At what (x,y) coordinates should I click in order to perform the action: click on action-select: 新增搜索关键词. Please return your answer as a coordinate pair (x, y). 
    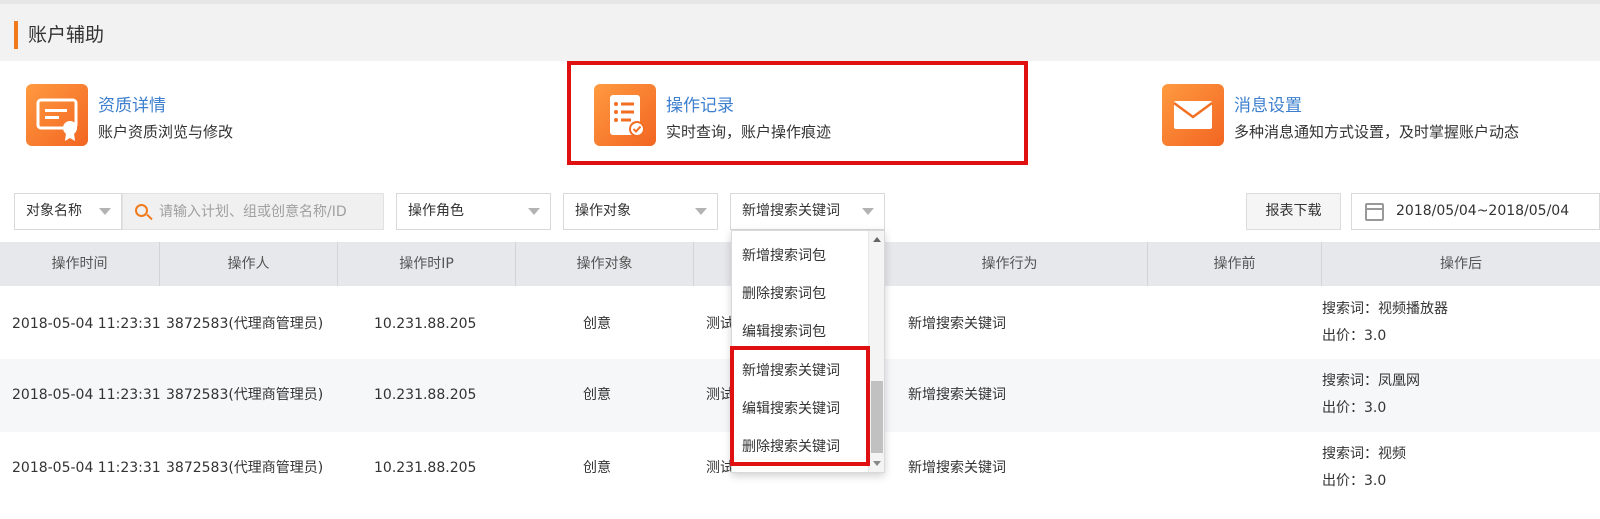
    Looking at the image, I should click on (807, 211).